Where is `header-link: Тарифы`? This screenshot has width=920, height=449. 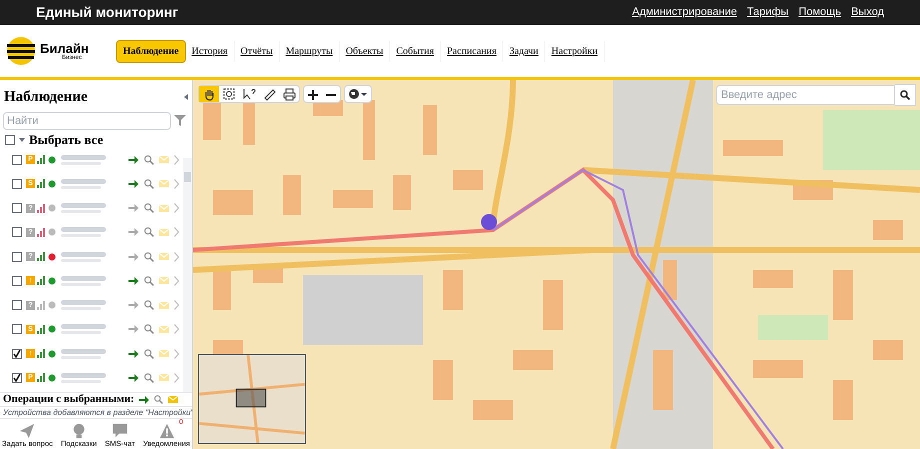
header-link: Тарифы is located at coordinates (768, 12).